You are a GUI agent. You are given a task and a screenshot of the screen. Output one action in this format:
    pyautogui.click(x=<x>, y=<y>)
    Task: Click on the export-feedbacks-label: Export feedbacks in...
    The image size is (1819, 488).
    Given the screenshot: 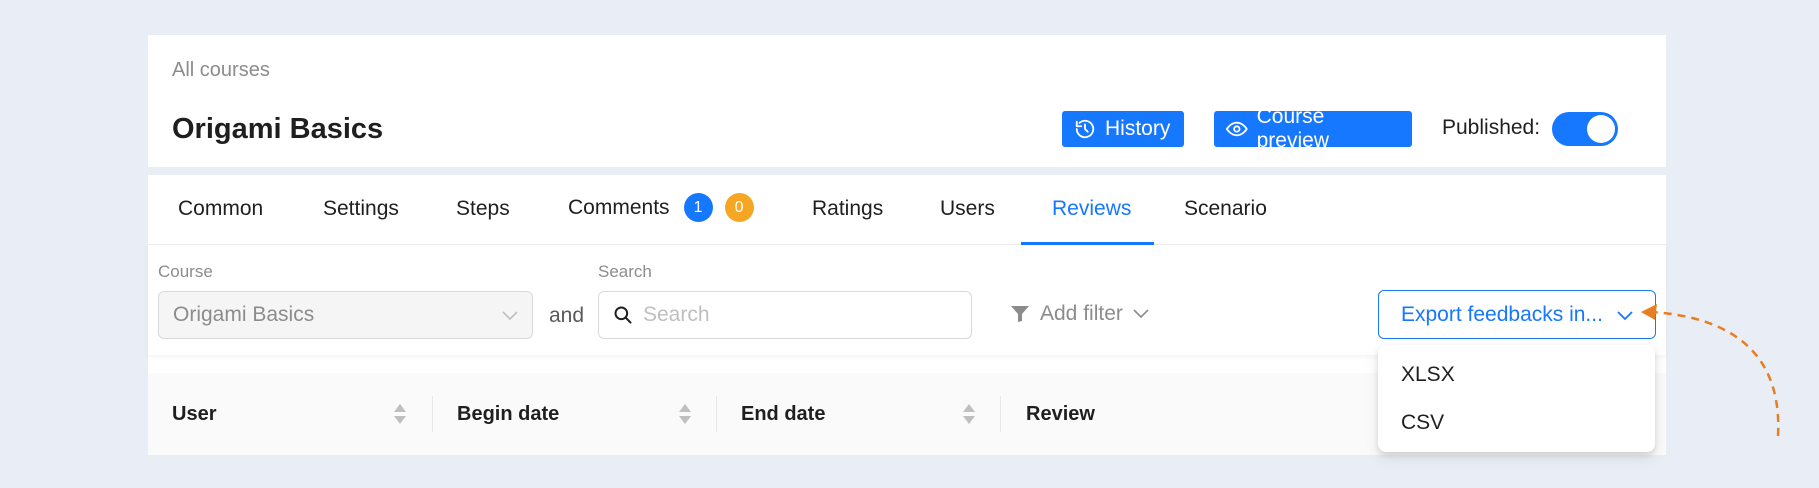 What is the action you would take?
    pyautogui.click(x=1502, y=314)
    